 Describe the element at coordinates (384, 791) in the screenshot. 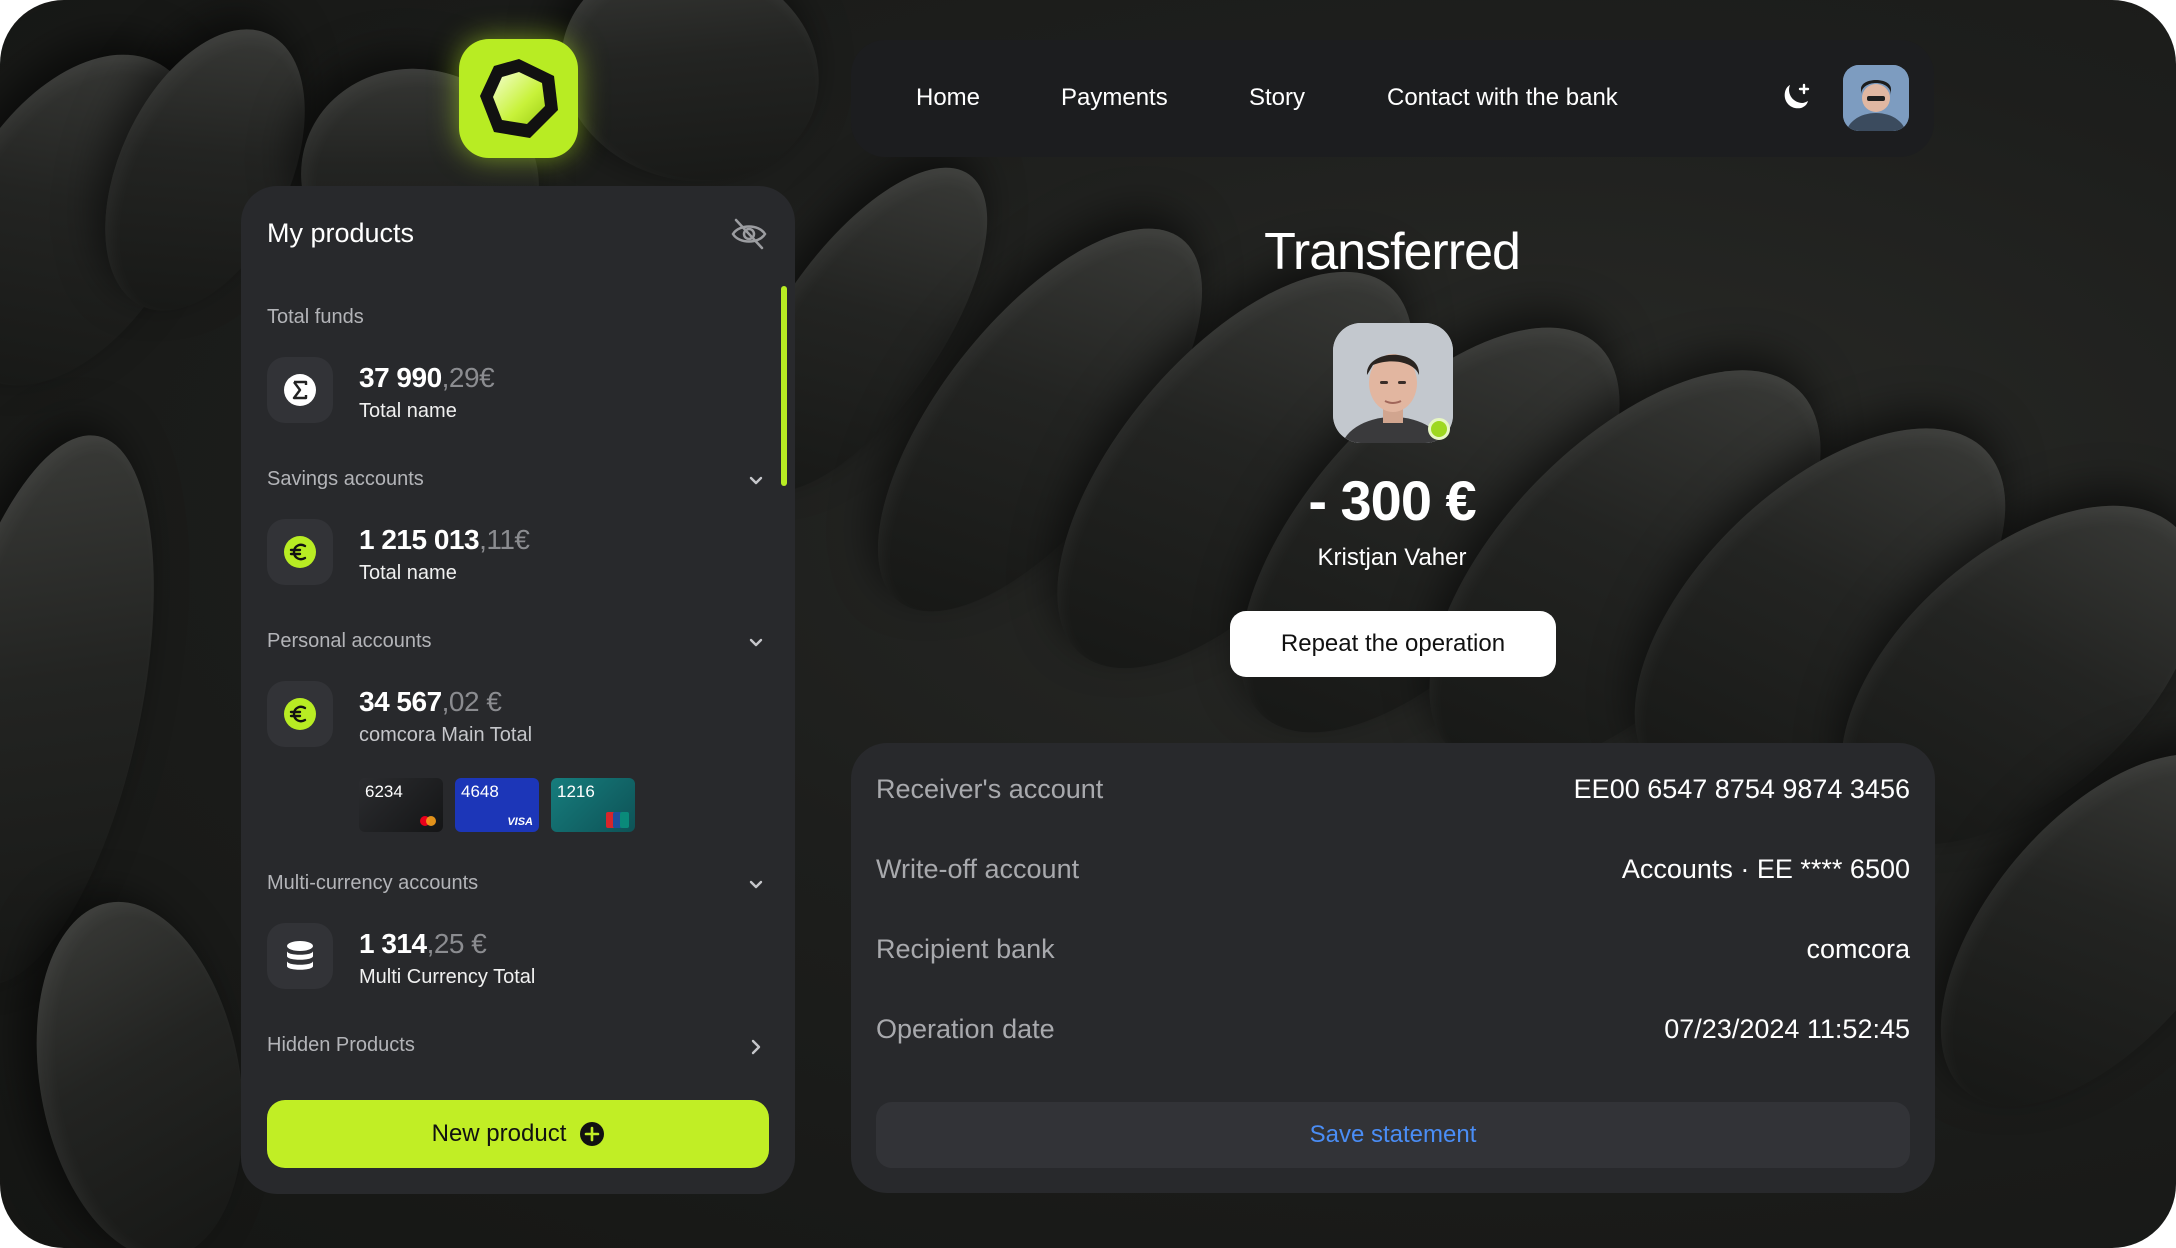

I see `card-number: 6234` at that location.